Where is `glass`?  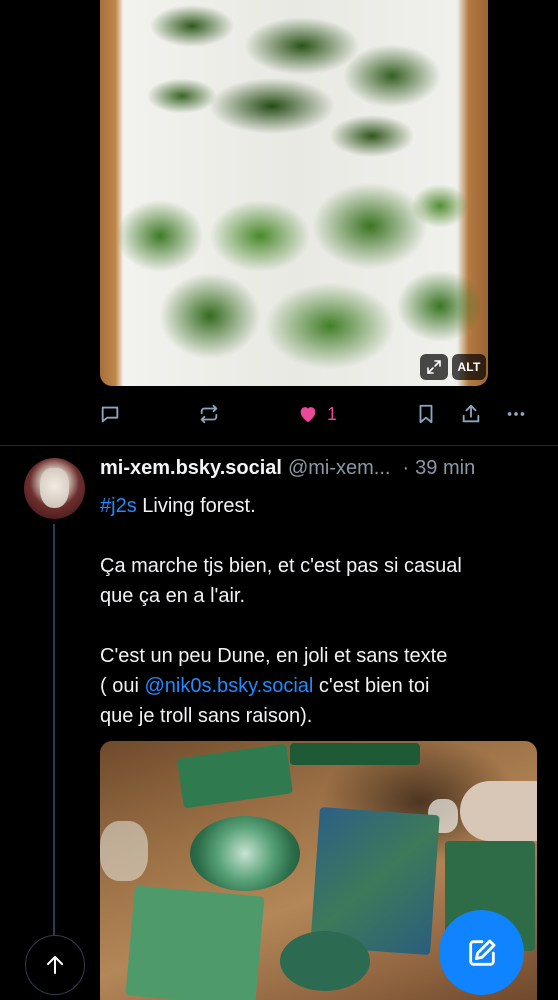 glass is located at coordinates (124, 851).